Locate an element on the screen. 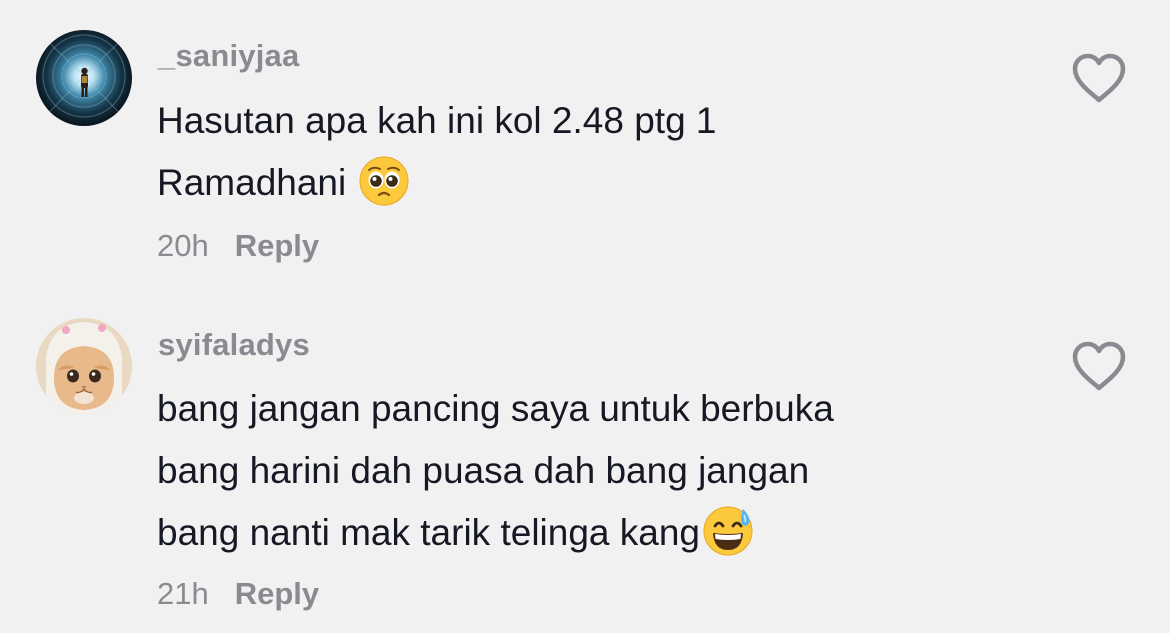 This screenshot has width=1170, height=633. tunnel-avatar-image is located at coordinates (84, 78).